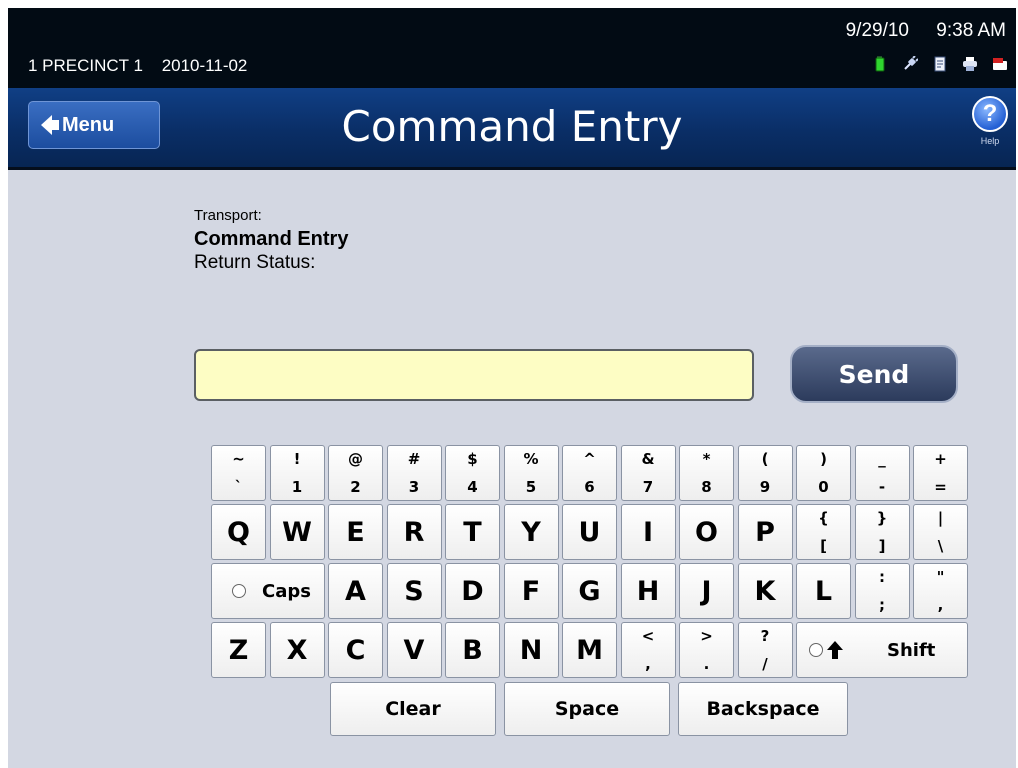 Image resolution: width=1018 pixels, height=768 pixels. I want to click on current-time: 9:38 AM, so click(971, 30).